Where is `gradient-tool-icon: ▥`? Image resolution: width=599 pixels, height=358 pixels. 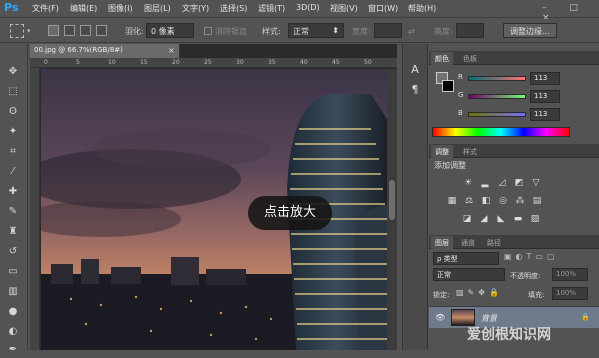 gradient-tool-icon: ▥ is located at coordinates (13, 292).